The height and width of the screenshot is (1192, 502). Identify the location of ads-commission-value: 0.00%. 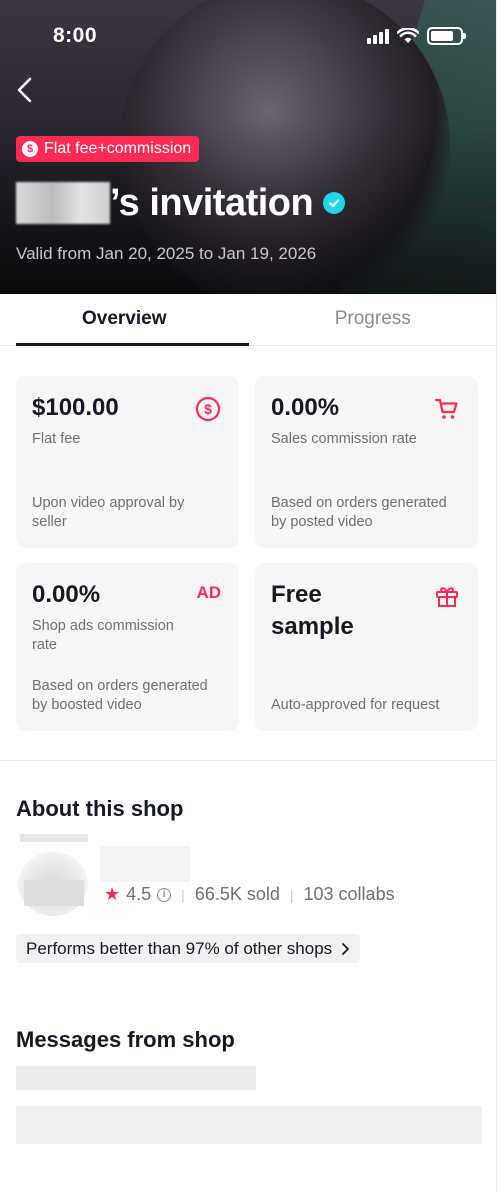
(66, 594).